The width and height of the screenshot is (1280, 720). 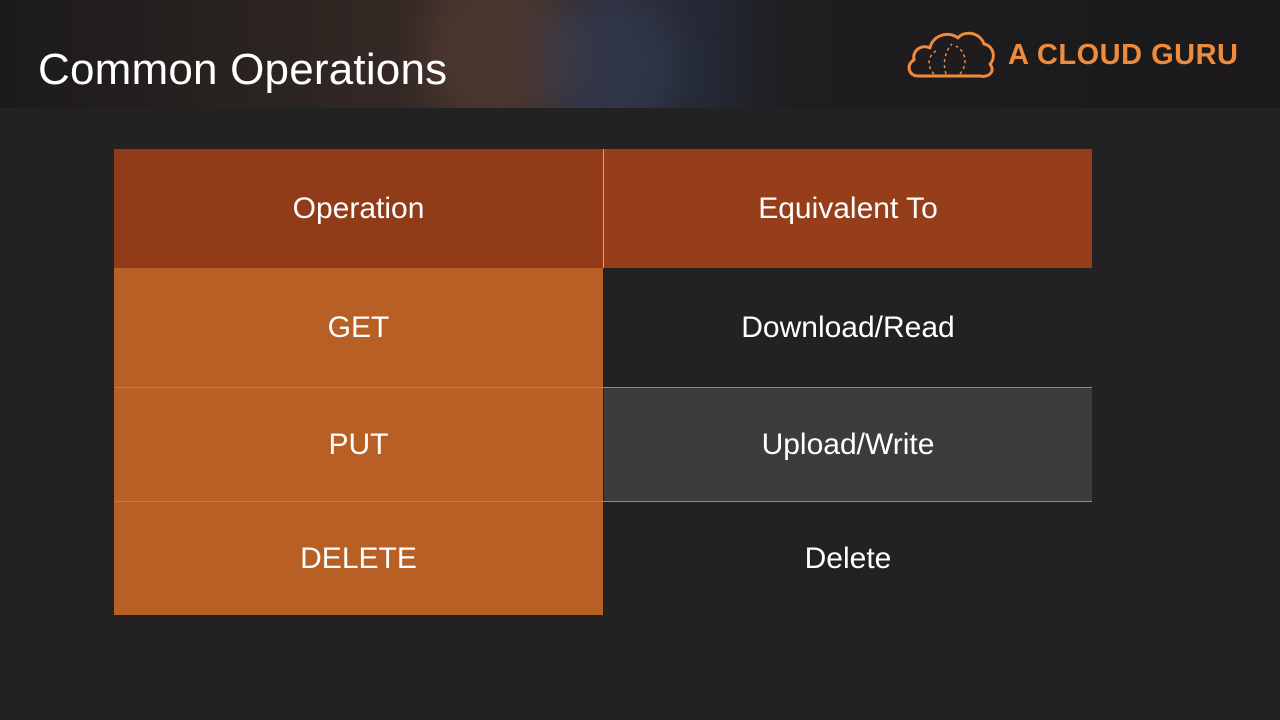 I want to click on brand-logo: A CLOUD GURU, so click(x=1071, y=55).